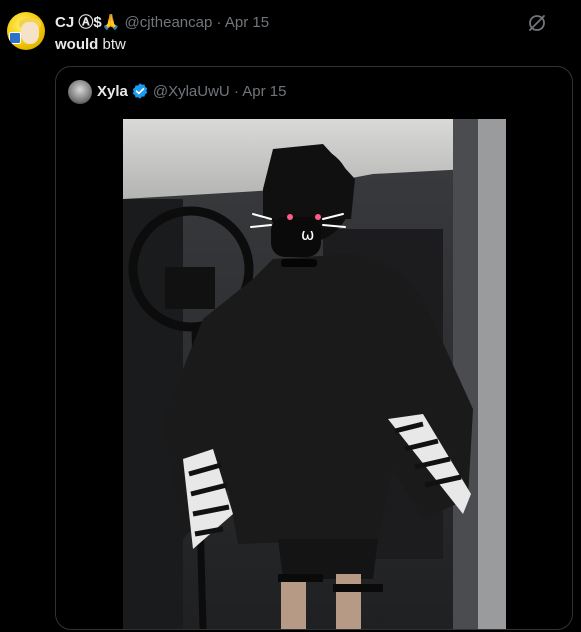  I want to click on verified-badge-icon, so click(140, 91).